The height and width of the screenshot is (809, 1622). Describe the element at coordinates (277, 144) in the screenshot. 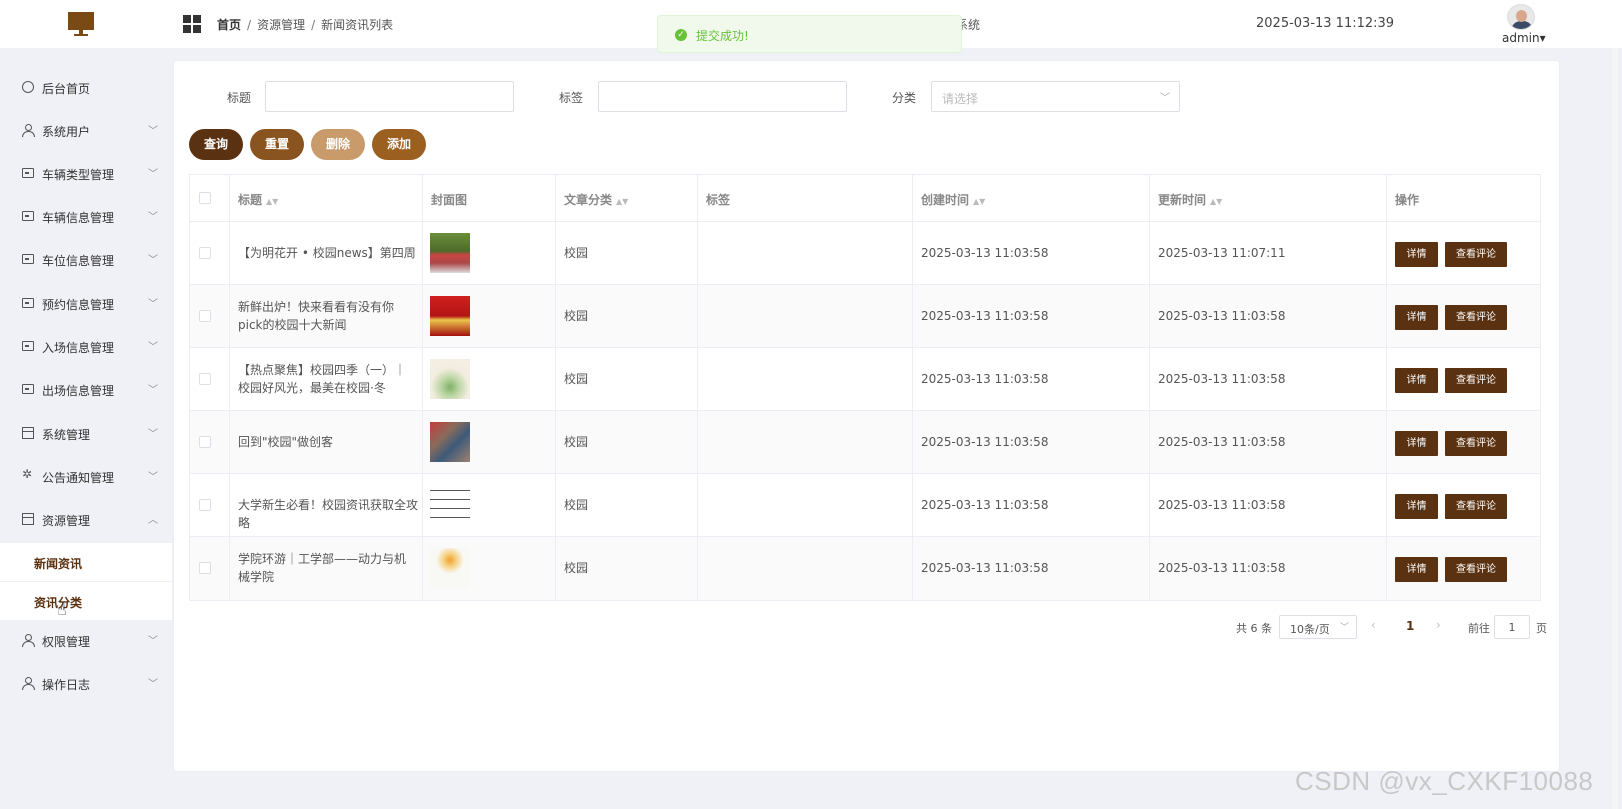

I see `reset-button: 重置` at that location.